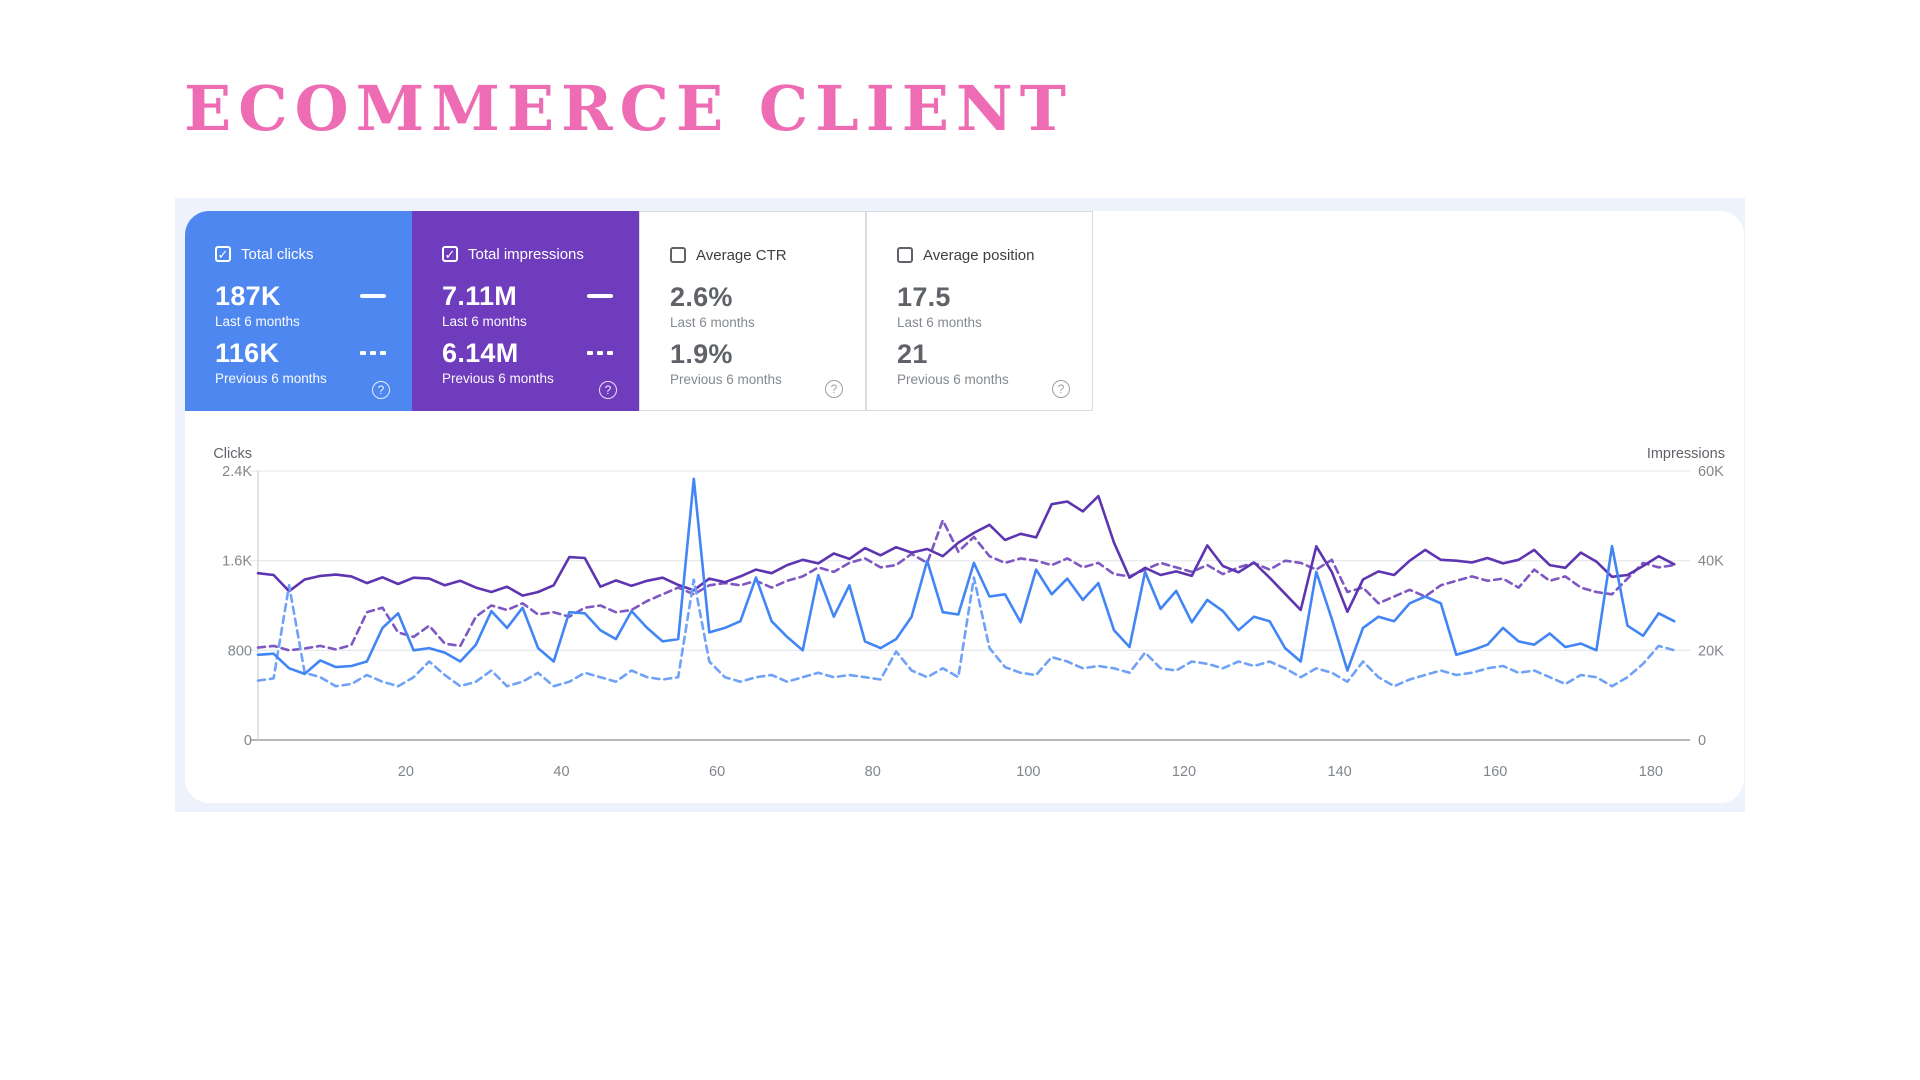  What do you see at coordinates (1340, 772) in the screenshot?
I see `svg-text: 140` at bounding box center [1340, 772].